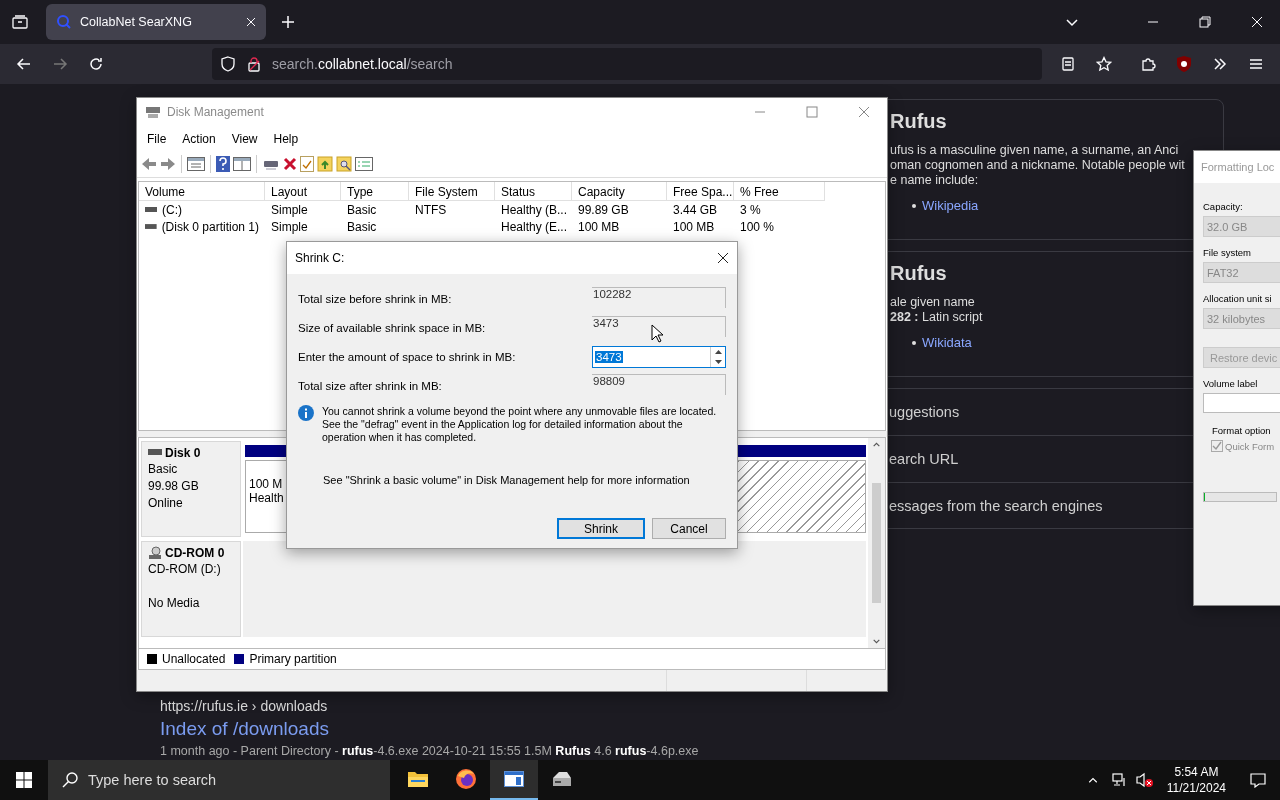 The height and width of the screenshot is (800, 1280). Describe the element at coordinates (723, 258) in the screenshot. I see `close-icon` at that location.